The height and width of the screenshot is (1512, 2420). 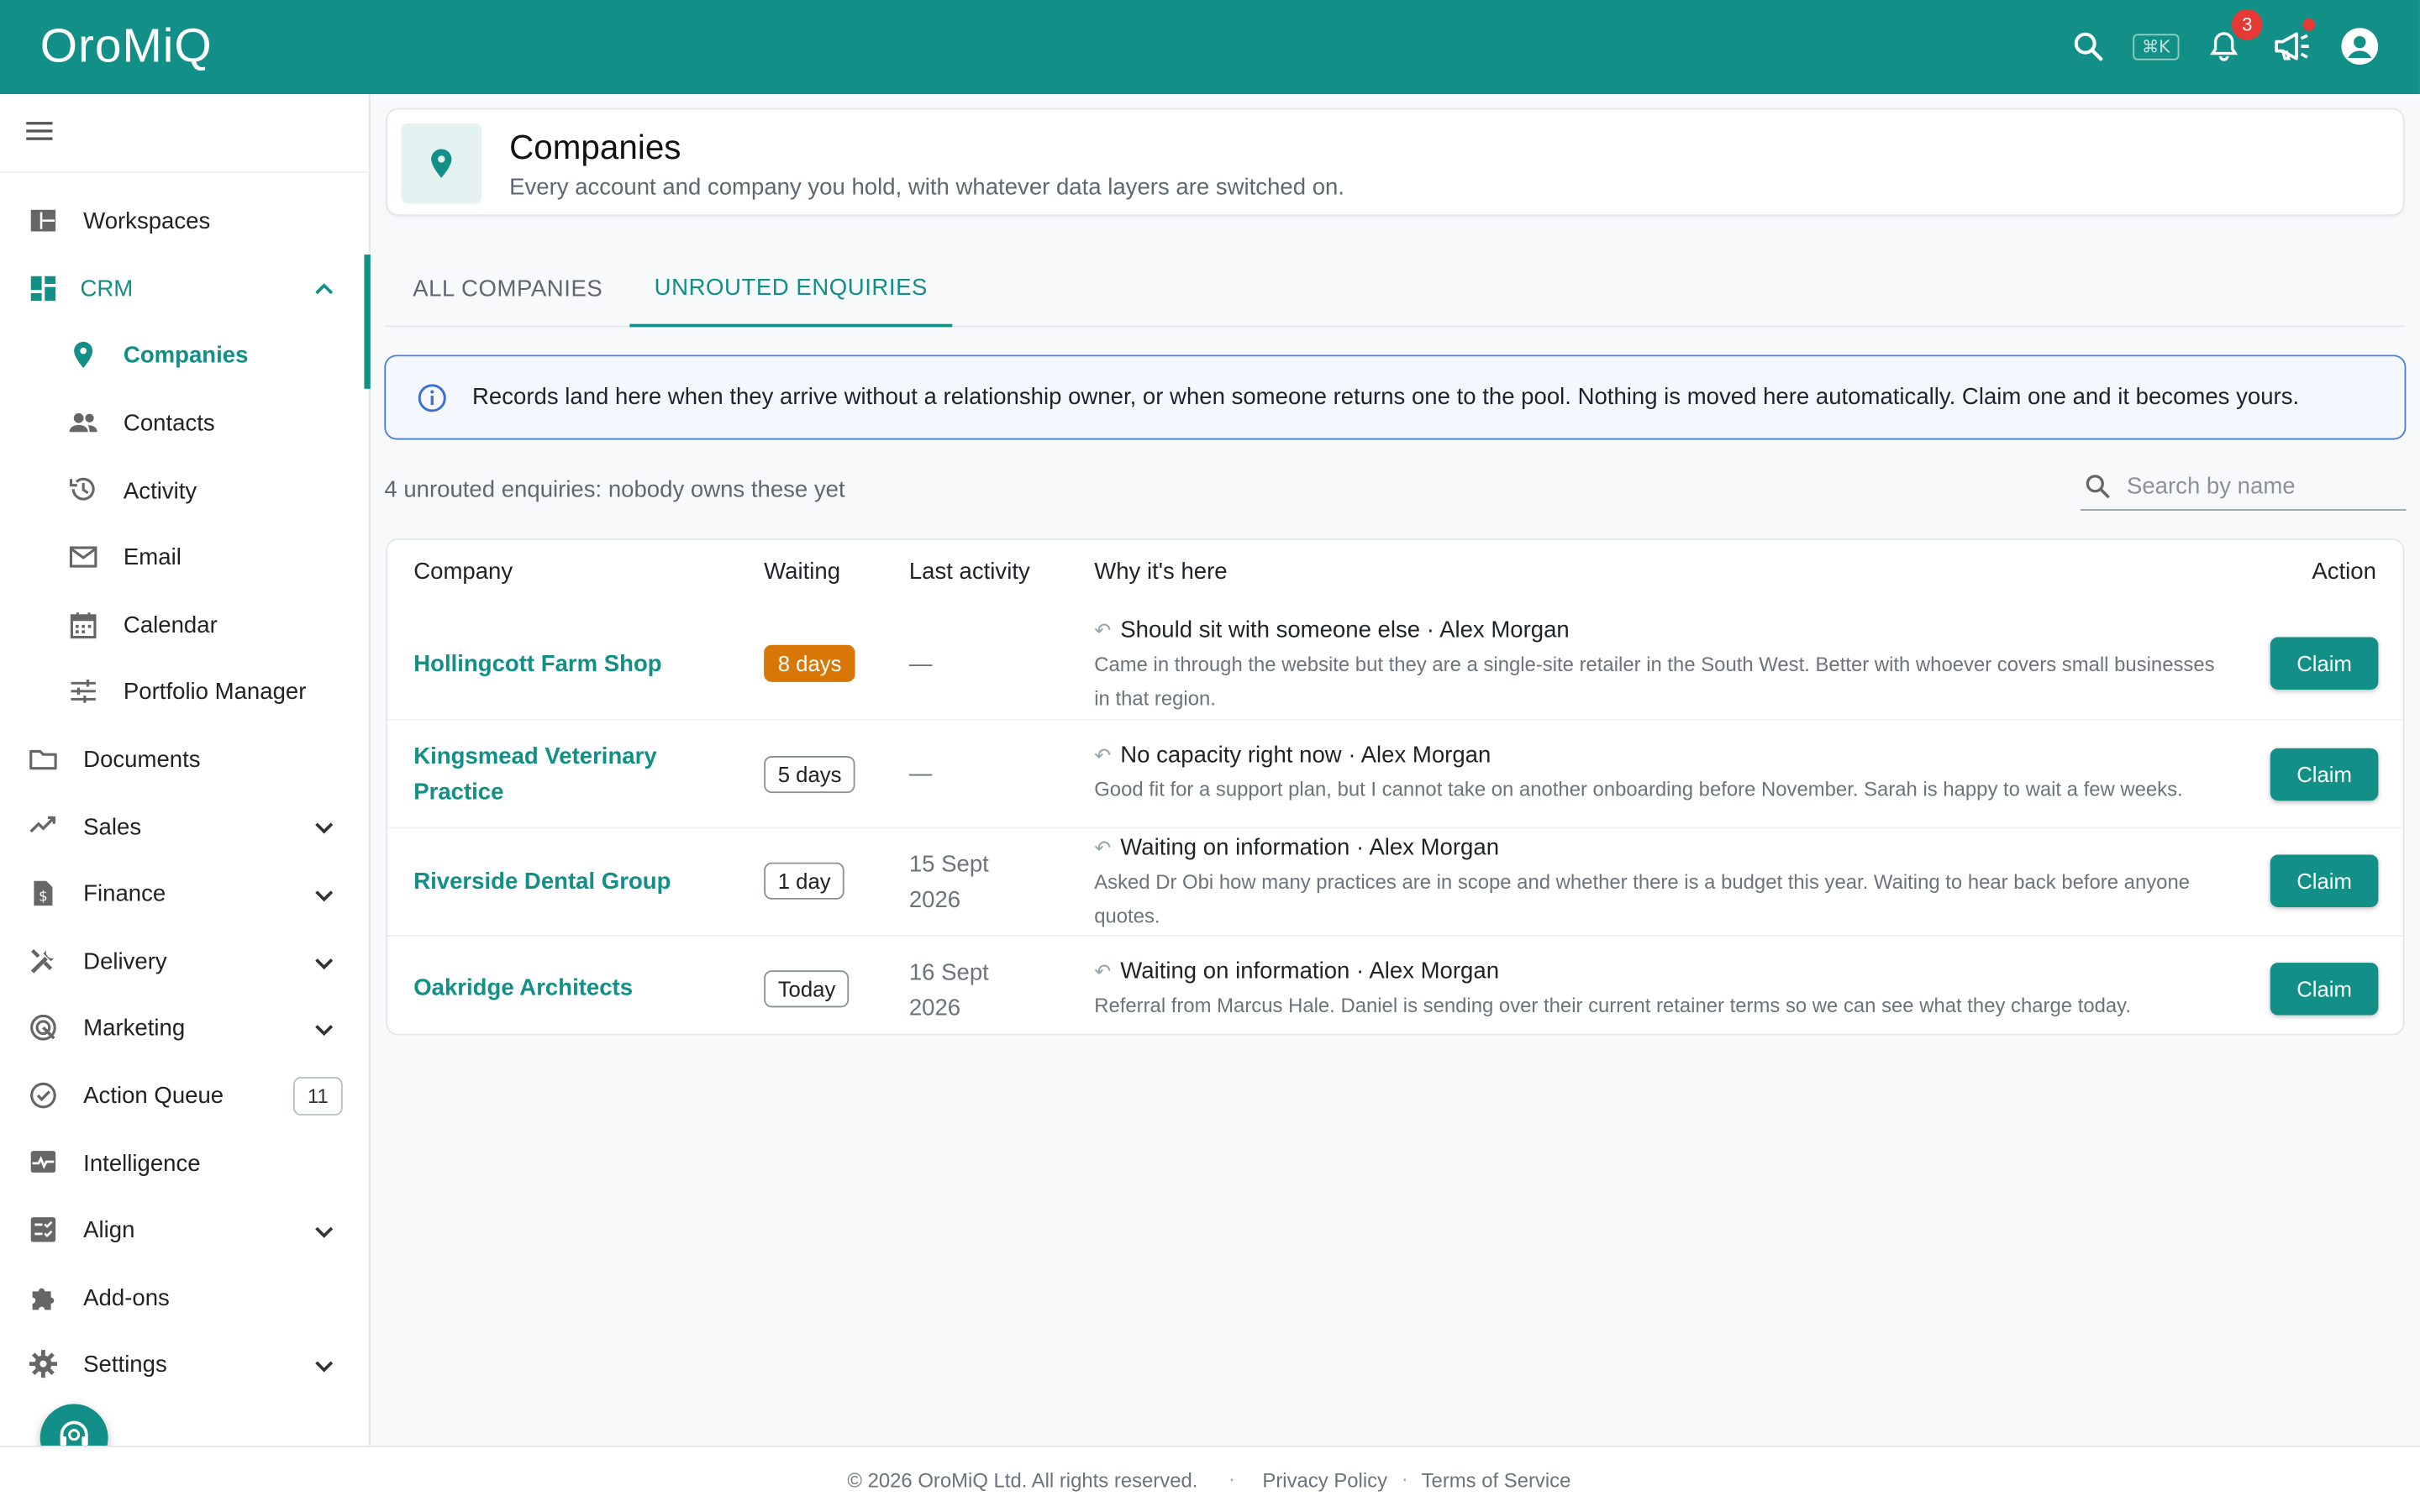 What do you see at coordinates (185, 693) in the screenshot?
I see `sidebar-item-portfolio-manager: Portfolio Manager` at bounding box center [185, 693].